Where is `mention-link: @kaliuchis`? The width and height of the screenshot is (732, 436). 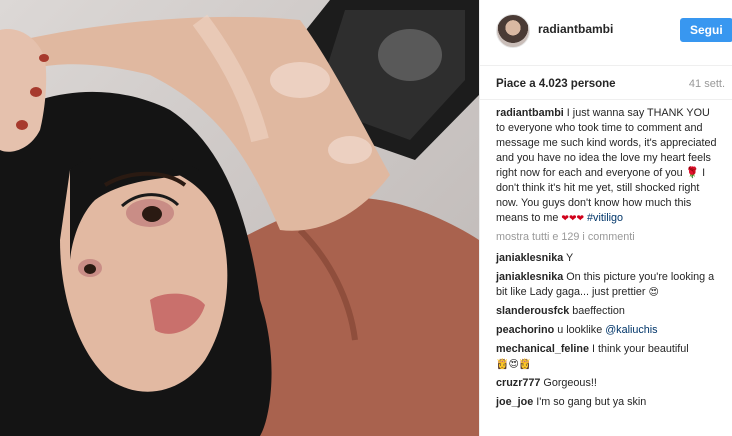 mention-link: @kaliuchis is located at coordinates (631, 330).